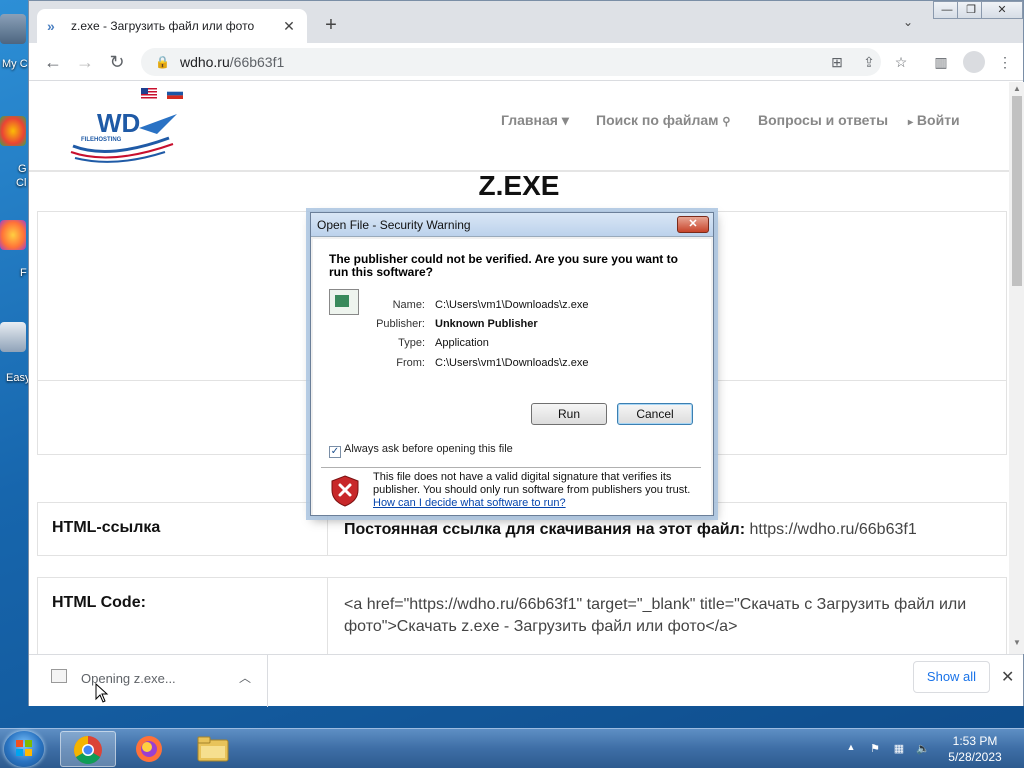 The image size is (1024, 768). I want to click on nav-home: Главная ▾, so click(535, 120).